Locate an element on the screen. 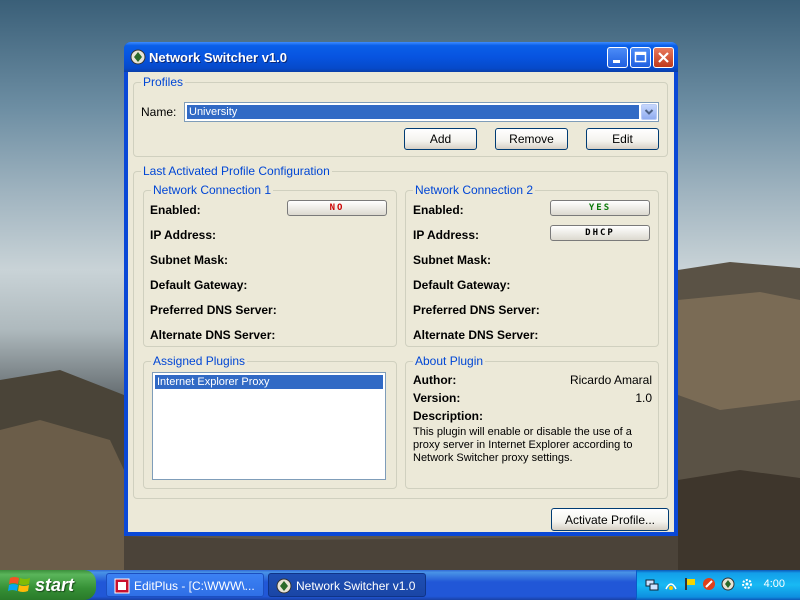  maximize-icon is located at coordinates (640, 57).